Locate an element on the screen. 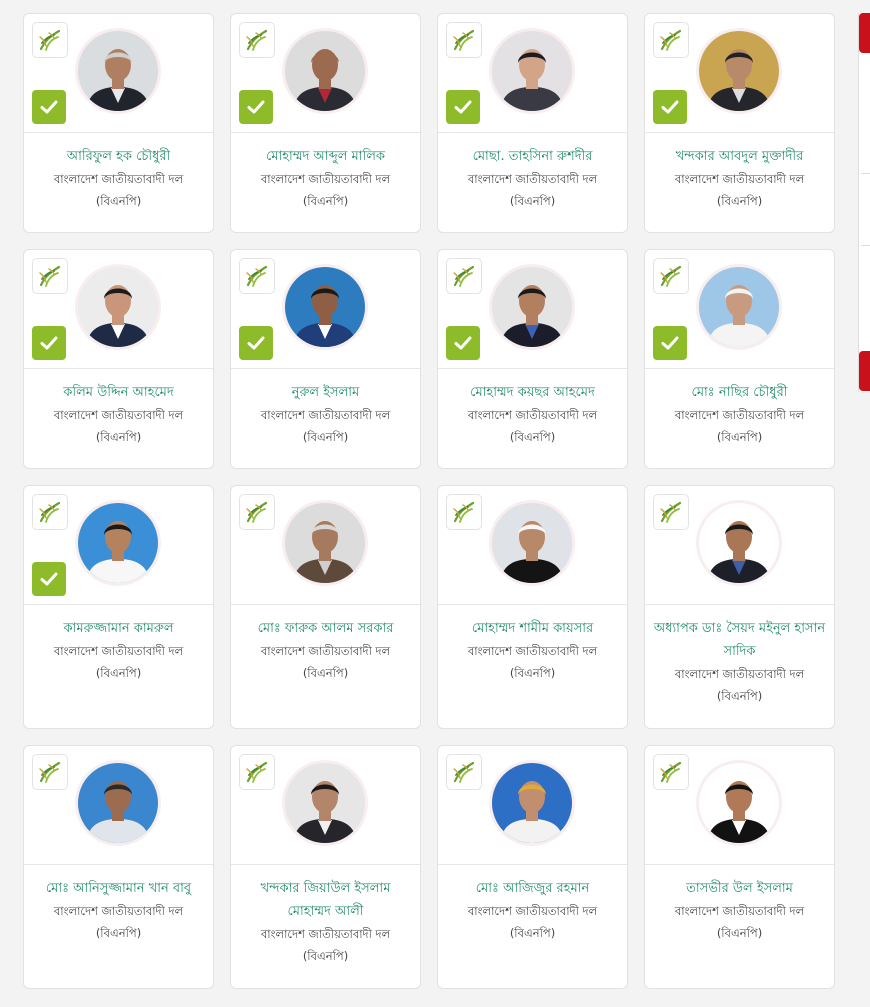  candidate-name: মোঃ আজিজুর রহমান is located at coordinates (532, 888).